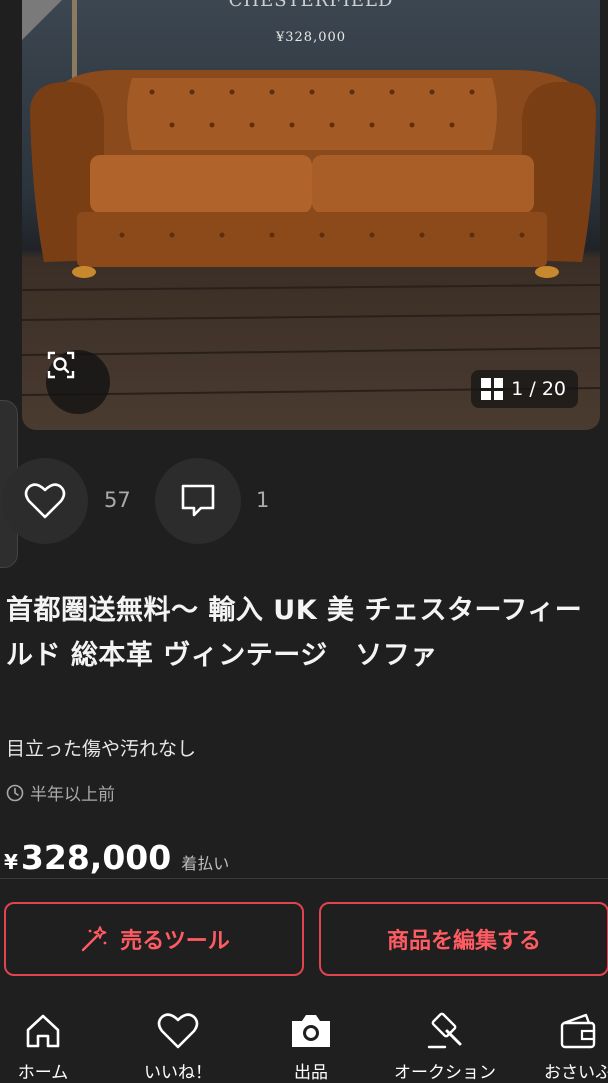 The width and height of the screenshot is (608, 1083). What do you see at coordinates (11, 862) in the screenshot?
I see `currency-symbol: ¥` at bounding box center [11, 862].